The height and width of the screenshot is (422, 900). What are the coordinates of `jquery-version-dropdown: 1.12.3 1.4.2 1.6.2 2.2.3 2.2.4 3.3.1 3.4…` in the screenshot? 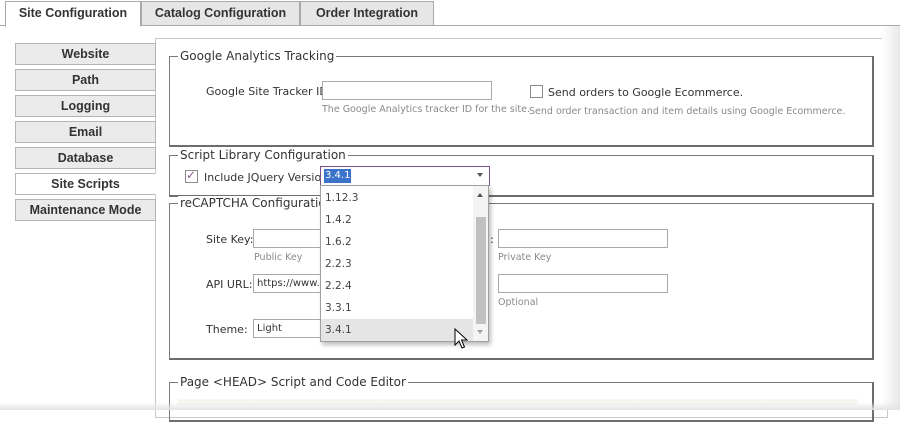 It's located at (404, 263).